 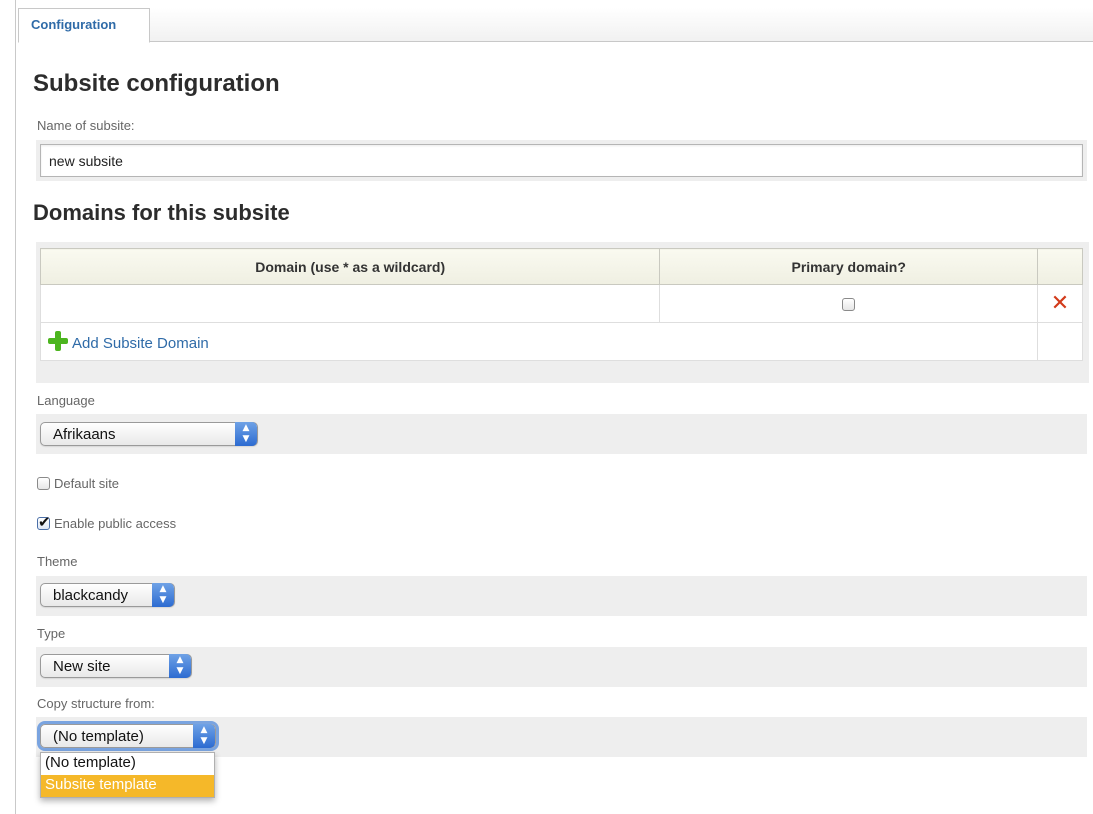 What do you see at coordinates (87, 483) in the screenshot?
I see `default-site-label: Default site` at bounding box center [87, 483].